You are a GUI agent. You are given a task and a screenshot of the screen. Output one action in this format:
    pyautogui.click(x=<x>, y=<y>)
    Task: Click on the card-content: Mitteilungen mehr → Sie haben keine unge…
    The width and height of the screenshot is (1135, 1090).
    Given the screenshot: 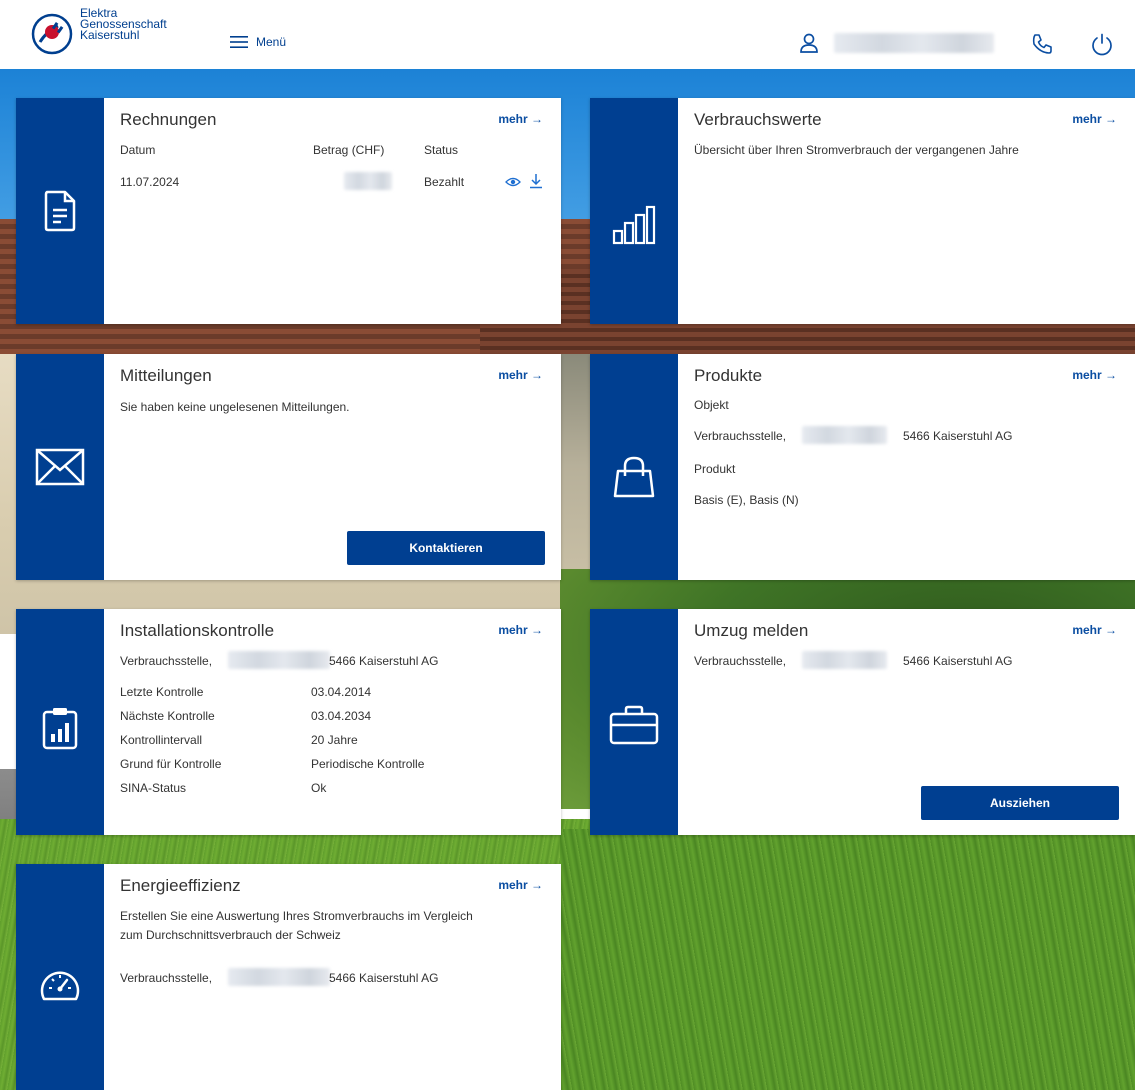 What is the action you would take?
    pyautogui.click(x=332, y=467)
    